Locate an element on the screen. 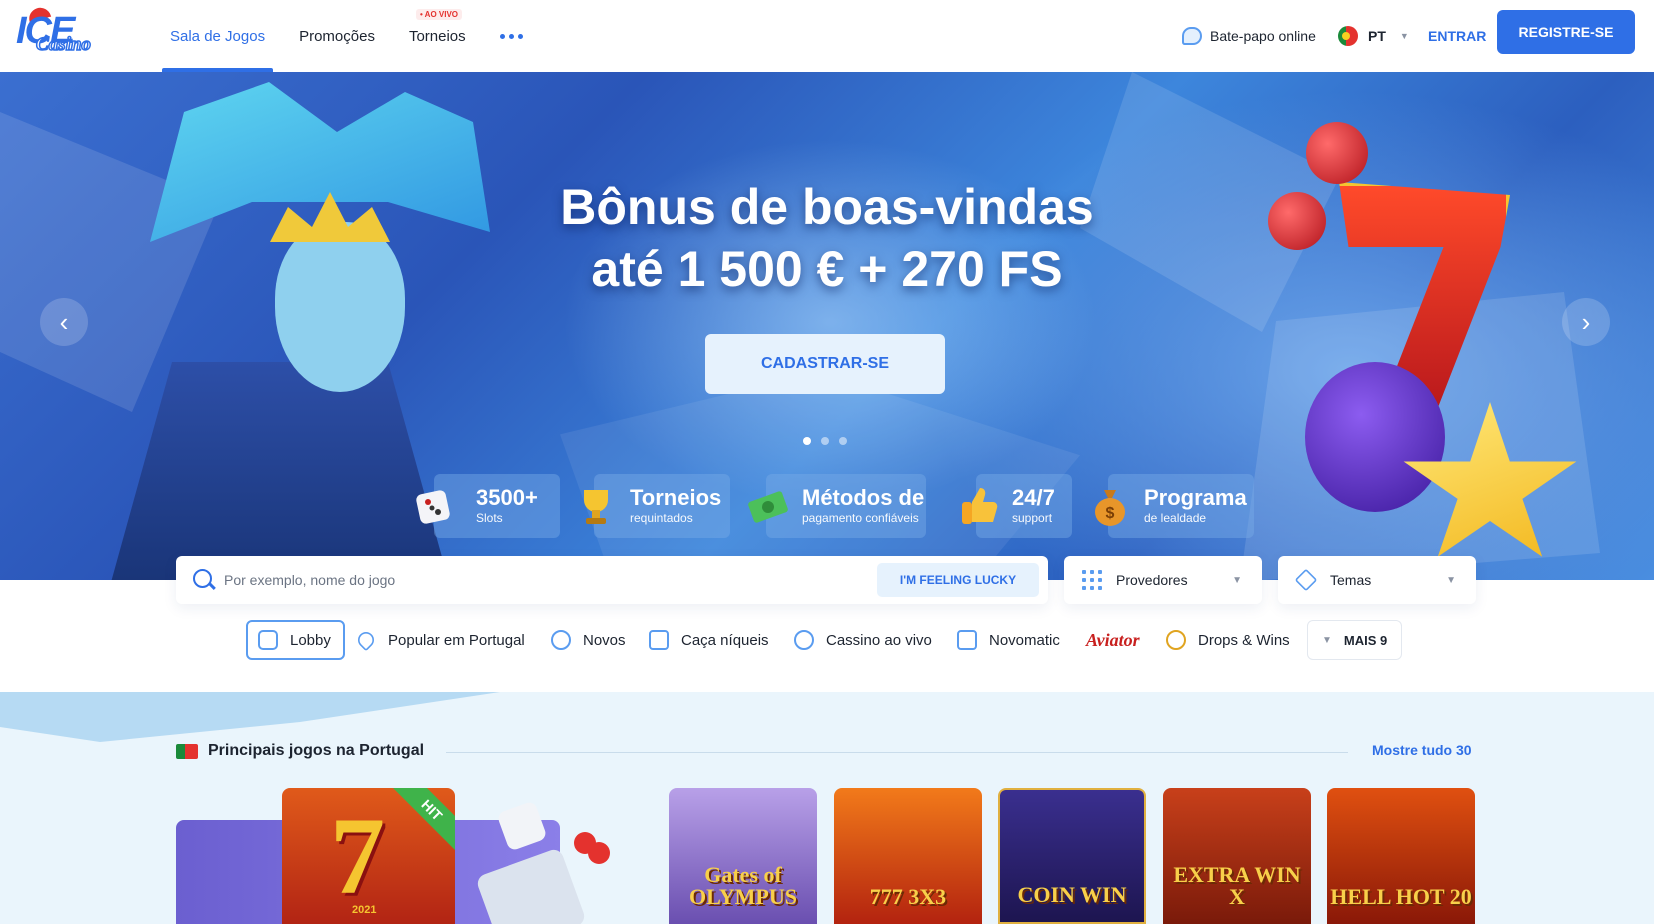  themes-dropdown: Temas ▼ is located at coordinates (1377, 580).